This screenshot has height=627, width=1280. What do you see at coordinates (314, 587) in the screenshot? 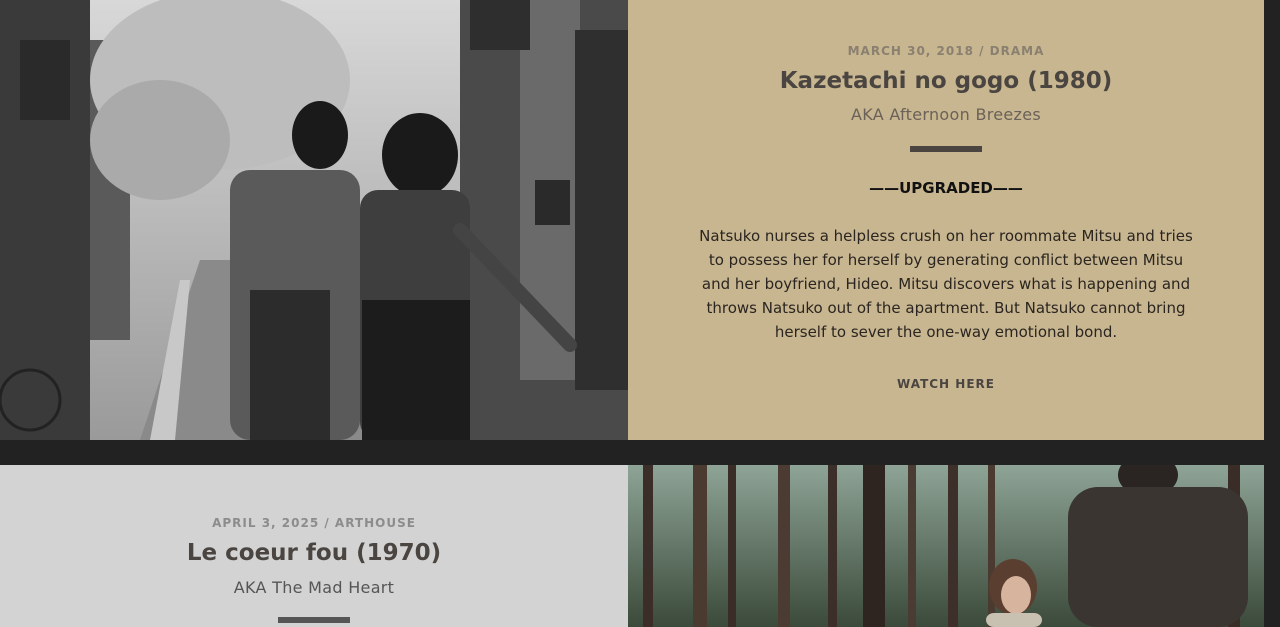
I see `post-2-aka: AKA The Mad Heart` at bounding box center [314, 587].